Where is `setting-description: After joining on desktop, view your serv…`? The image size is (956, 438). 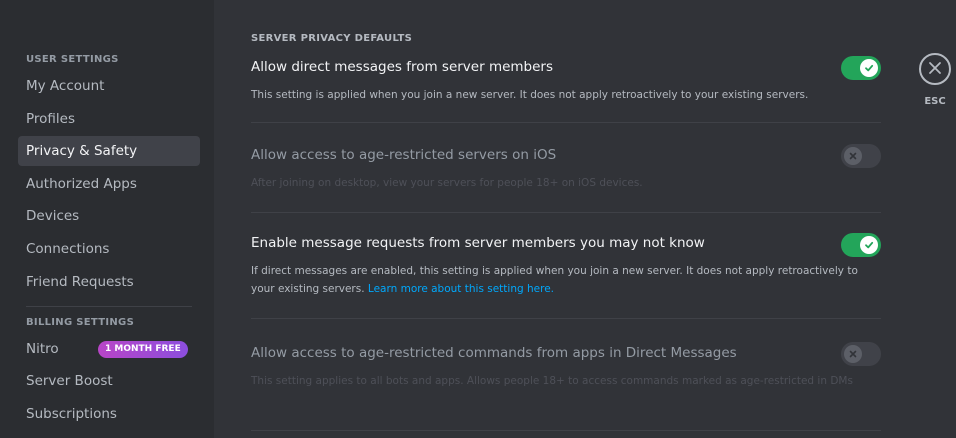 setting-description: After joining on desktop, view your serv… is located at coordinates (447, 183).